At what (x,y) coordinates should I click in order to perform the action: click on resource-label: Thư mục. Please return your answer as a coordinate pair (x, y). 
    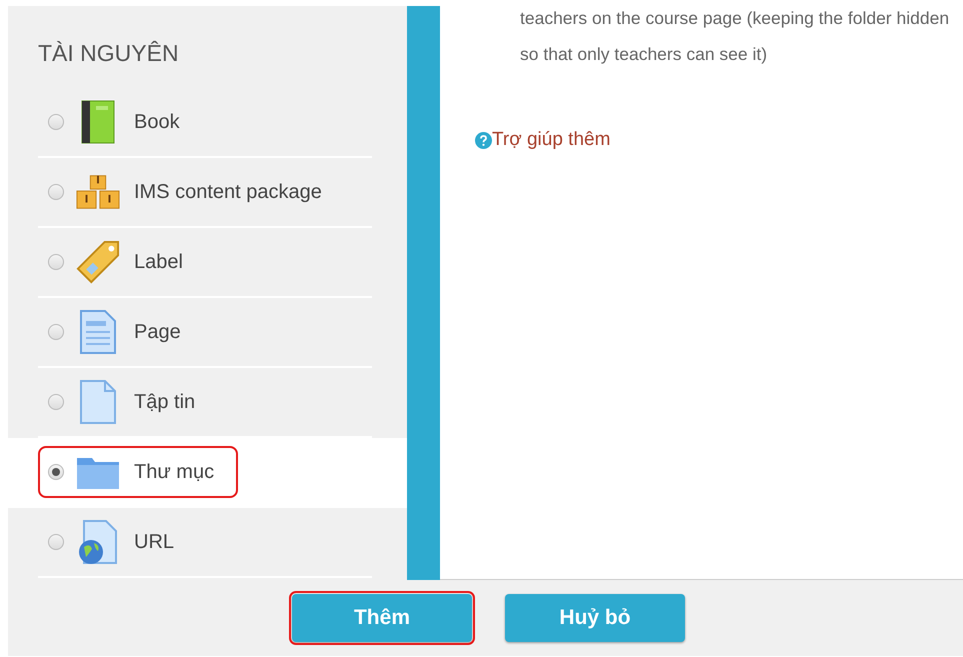
    Looking at the image, I should click on (174, 472).